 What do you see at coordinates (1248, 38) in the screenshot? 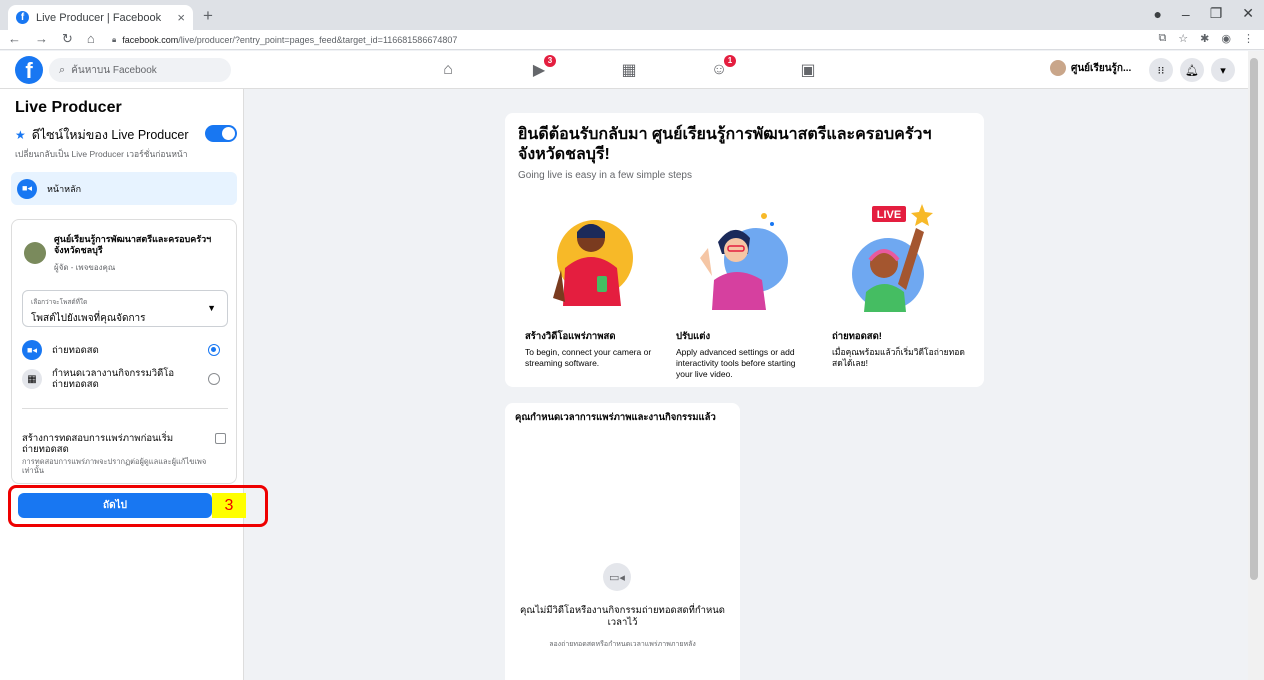
I see `browser-menu-icon: ⋮` at bounding box center [1248, 38].